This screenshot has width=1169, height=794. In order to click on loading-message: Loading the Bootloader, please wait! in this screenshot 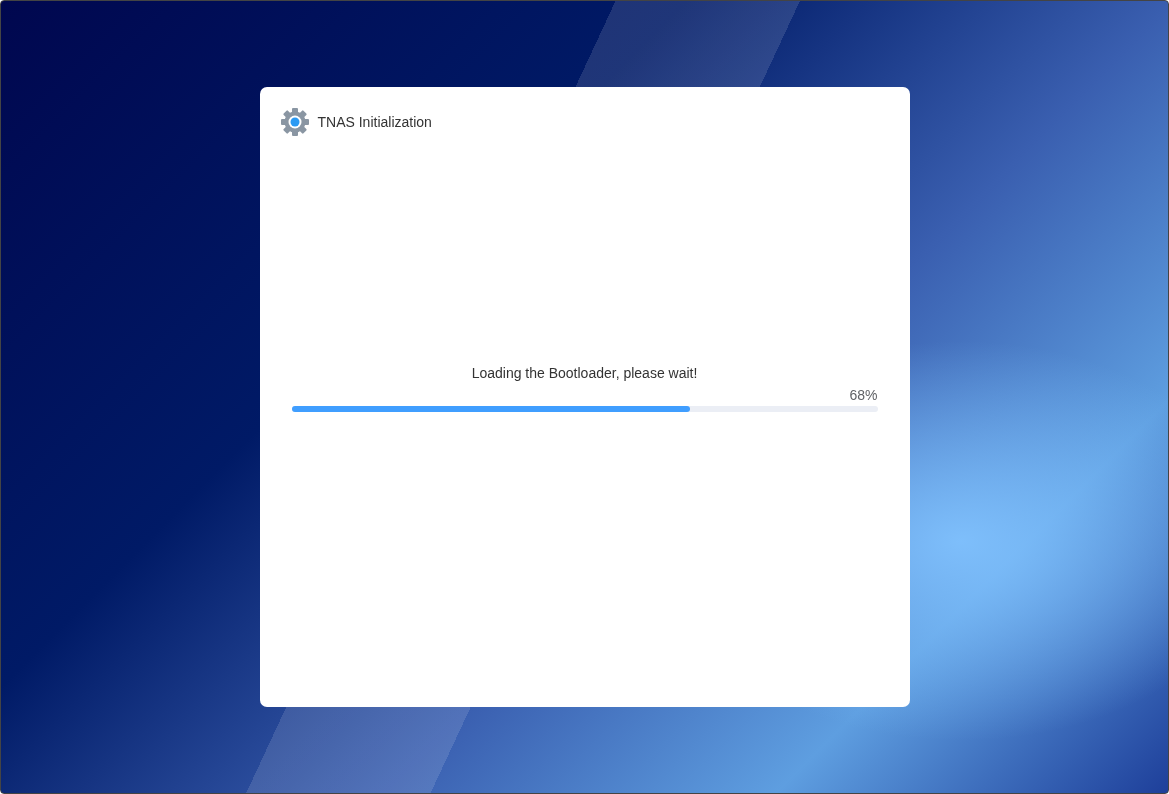, I will do `click(584, 372)`.